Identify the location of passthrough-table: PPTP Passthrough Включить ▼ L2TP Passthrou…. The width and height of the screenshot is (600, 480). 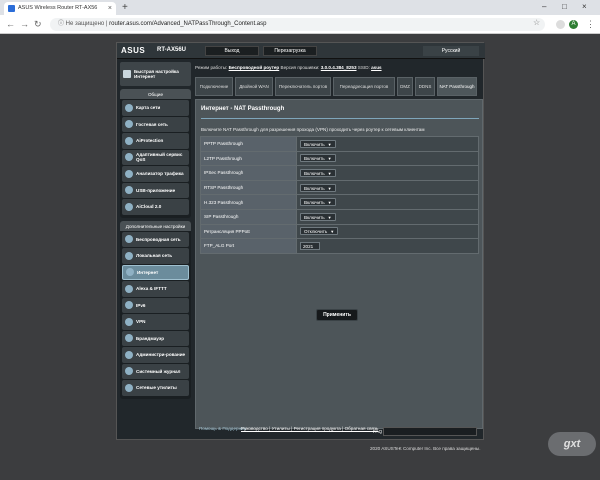
(339, 195).